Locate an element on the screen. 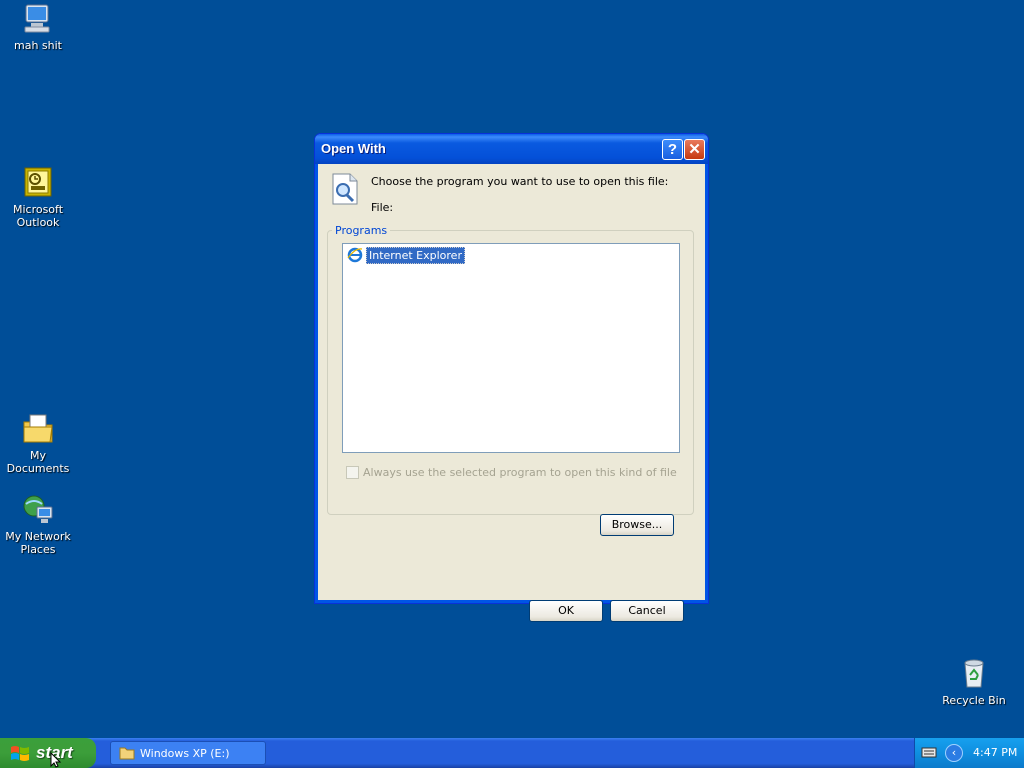  programs-group-label: Programs is located at coordinates (361, 230).